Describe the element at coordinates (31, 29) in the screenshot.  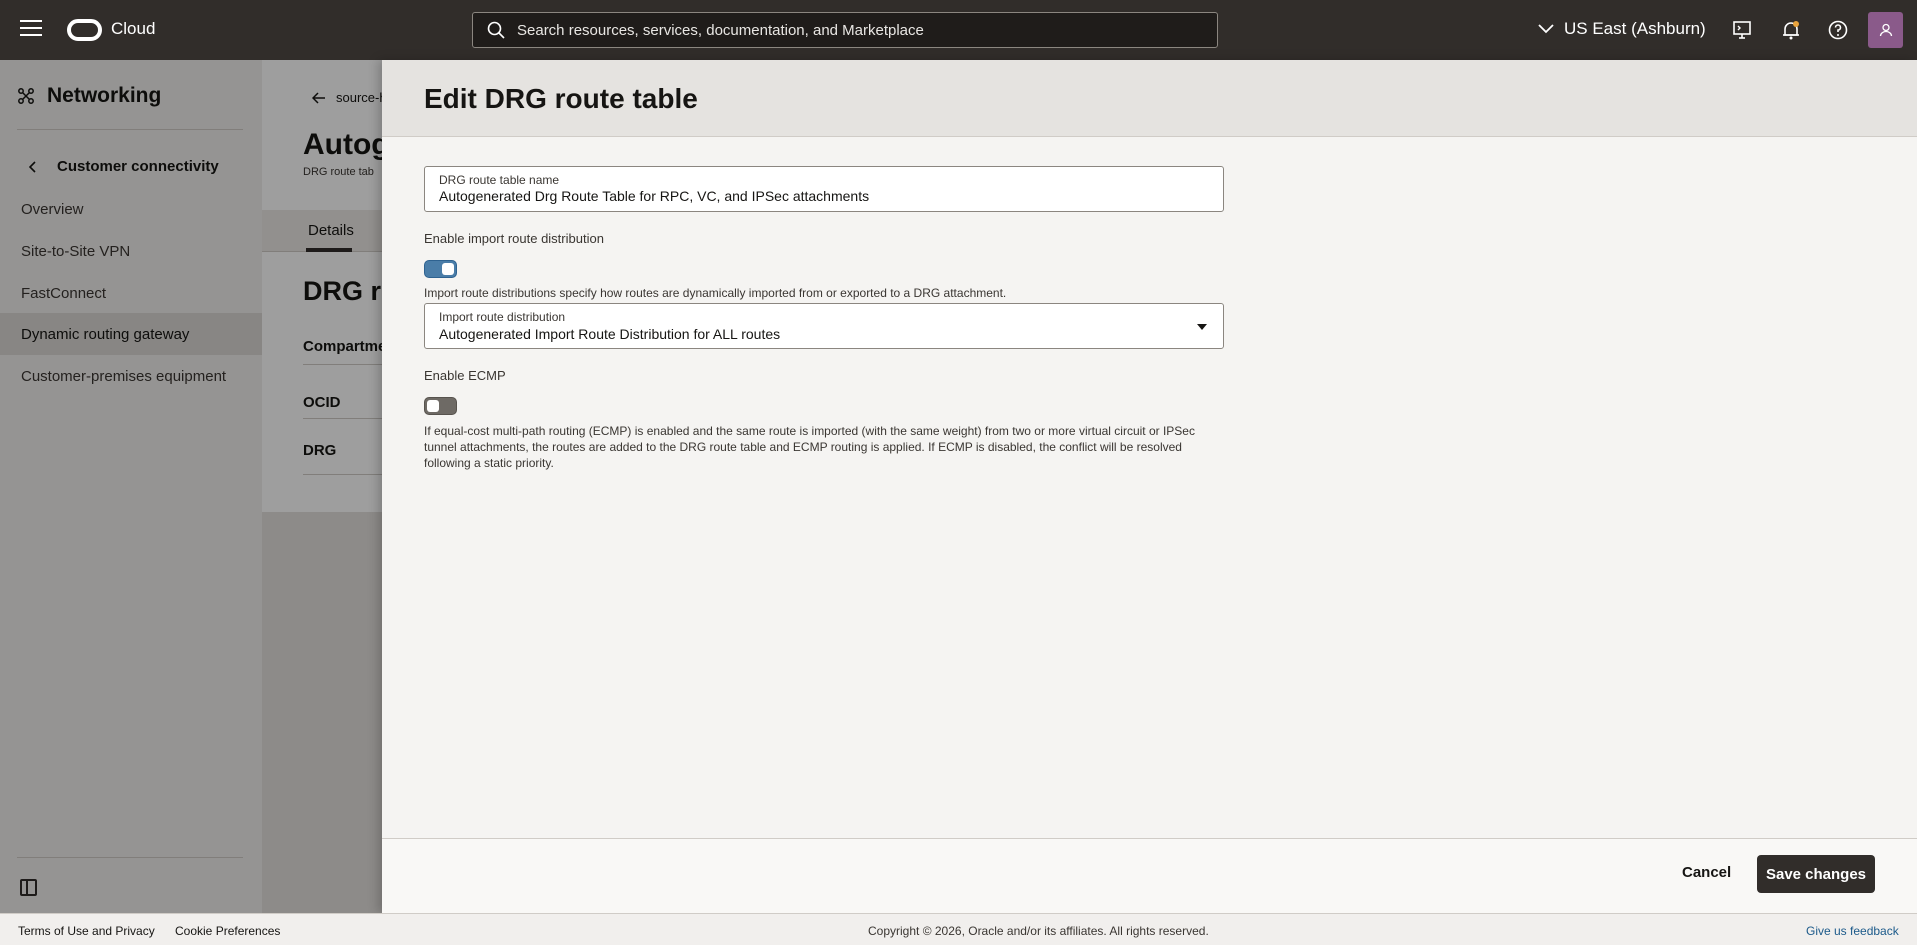
I see `menu-icon` at that location.